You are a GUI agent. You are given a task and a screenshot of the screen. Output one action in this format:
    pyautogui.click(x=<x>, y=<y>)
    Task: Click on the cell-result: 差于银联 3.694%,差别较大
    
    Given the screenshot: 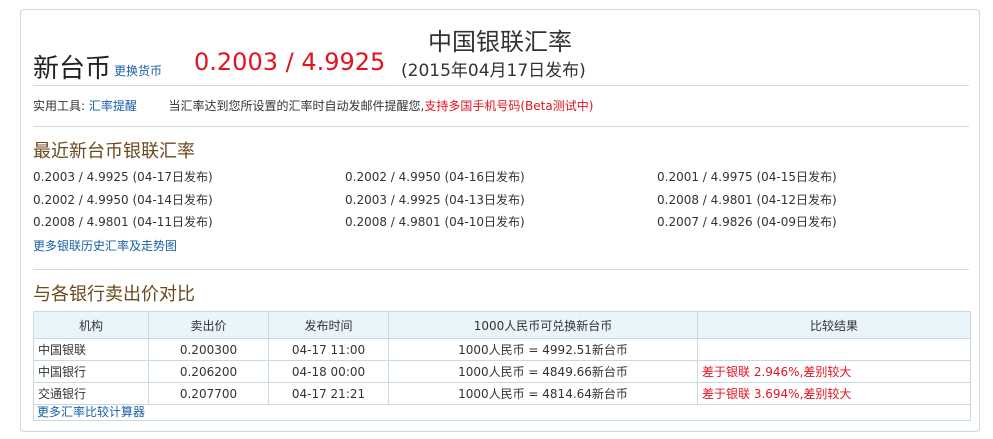 What is the action you would take?
    pyautogui.click(x=833, y=393)
    